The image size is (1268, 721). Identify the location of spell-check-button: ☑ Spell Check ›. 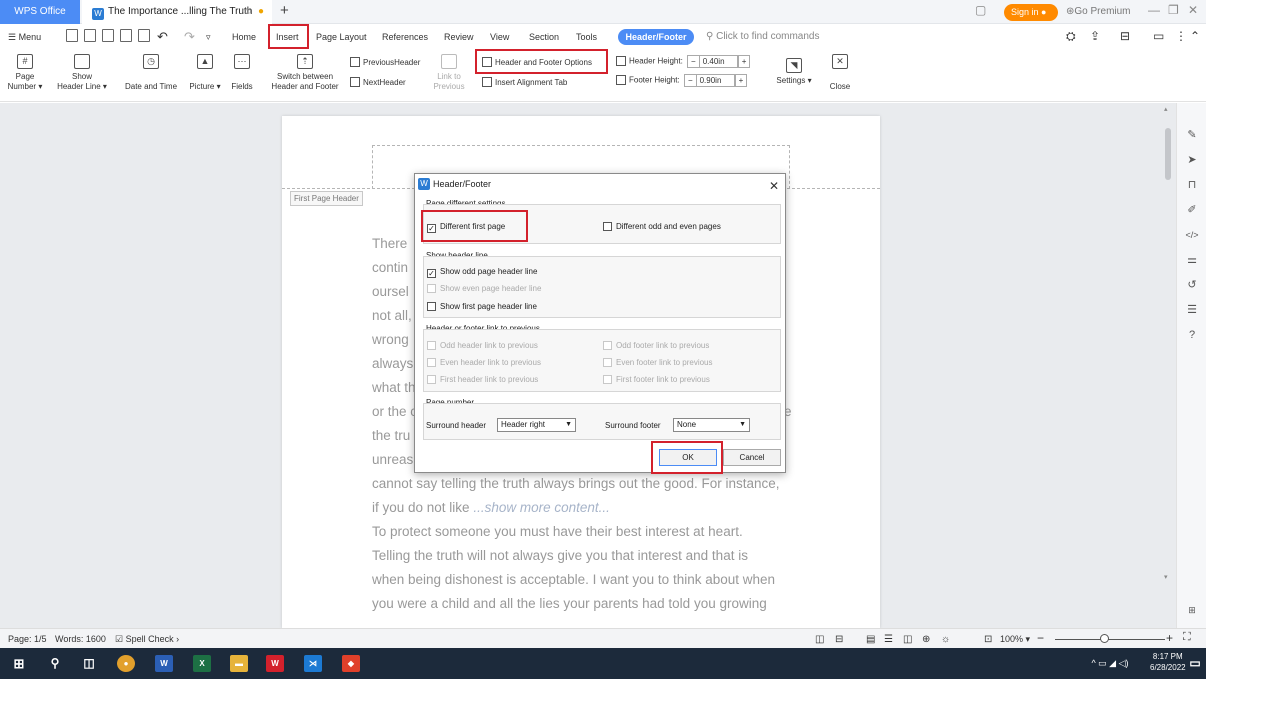
(147, 639).